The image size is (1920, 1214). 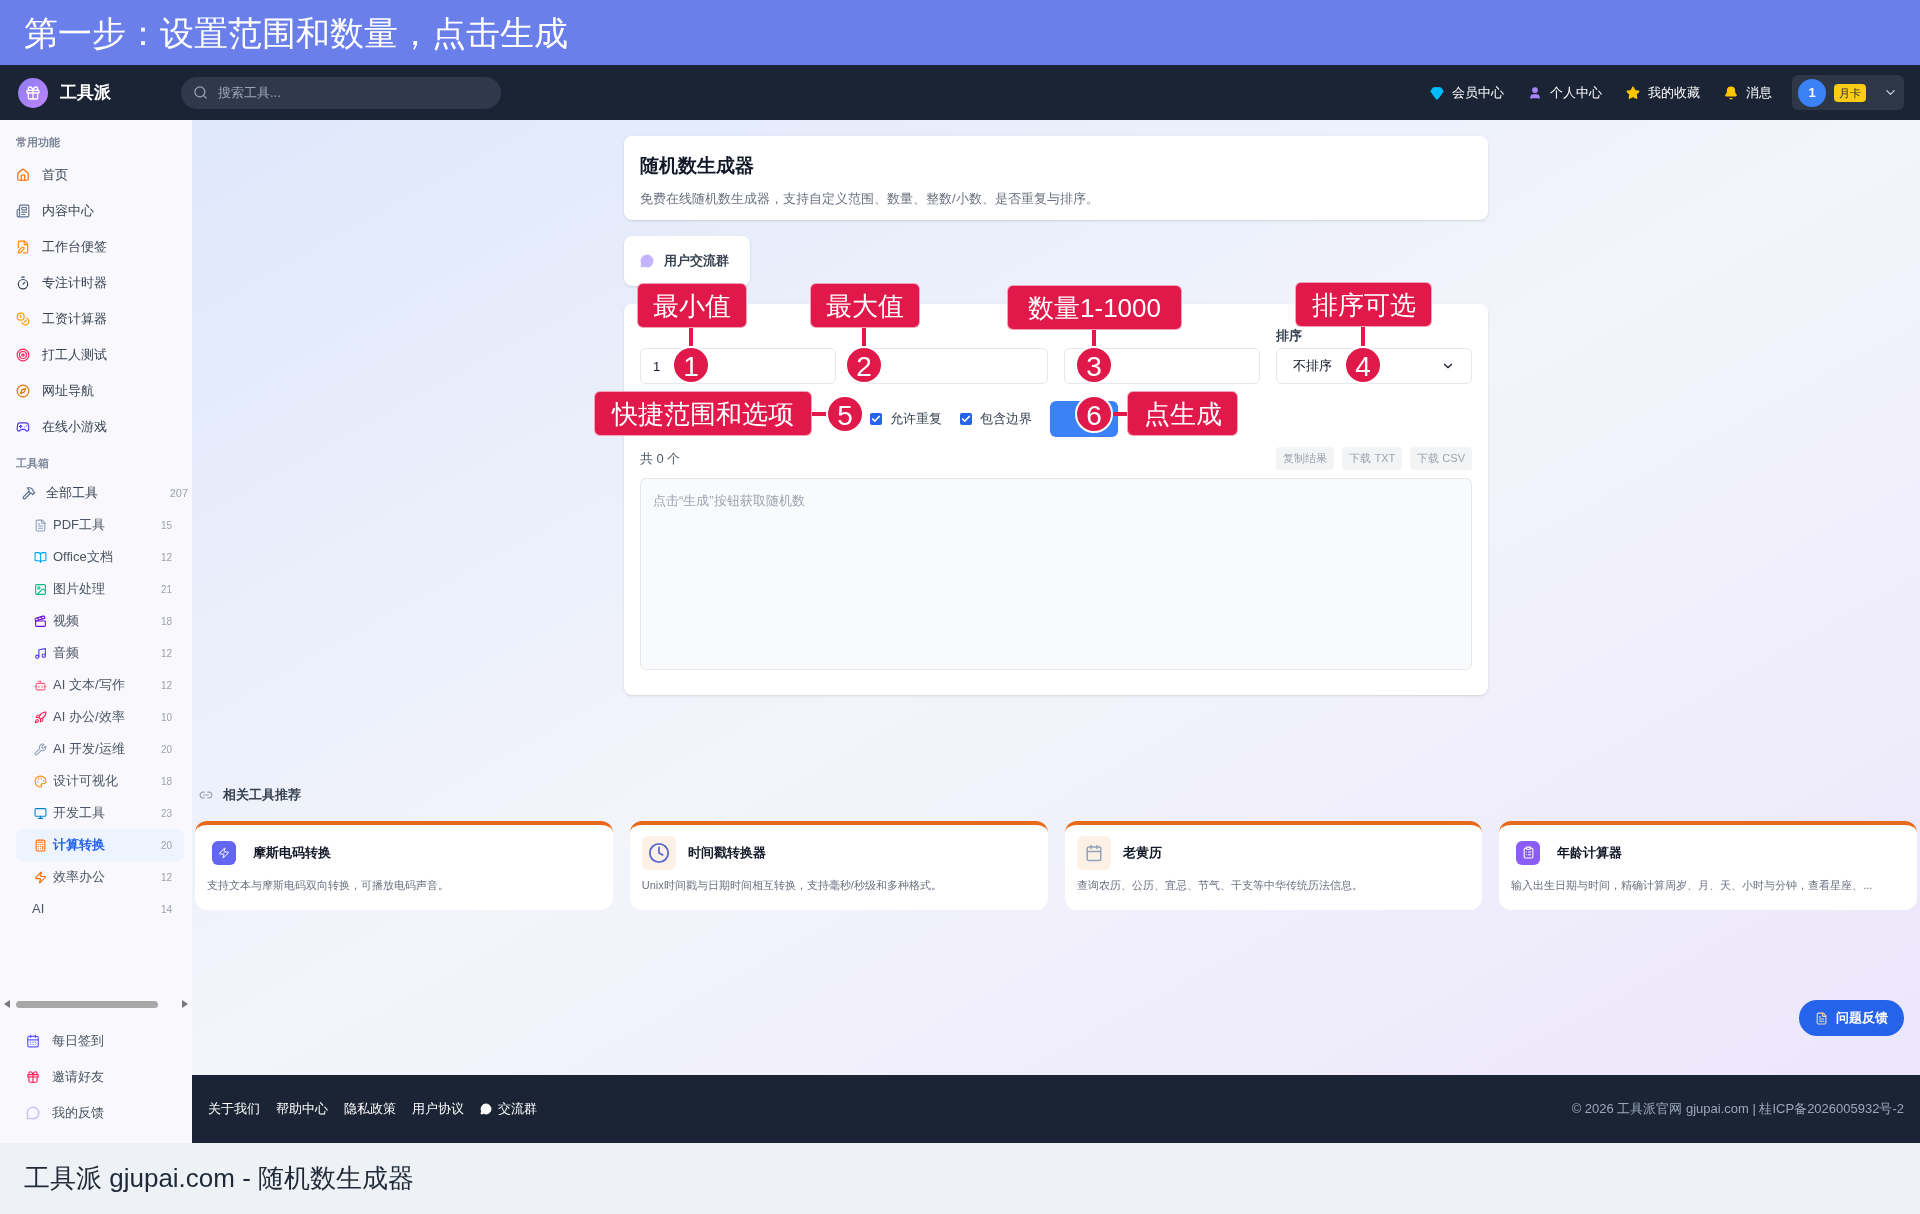 What do you see at coordinates (1162, 366) in the screenshot?
I see `quantity-field` at bounding box center [1162, 366].